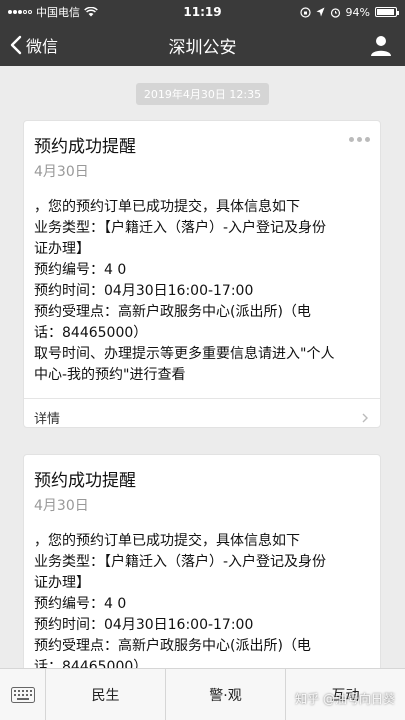 The image size is (405, 720). I want to click on details-link: 详情, so click(202, 417).